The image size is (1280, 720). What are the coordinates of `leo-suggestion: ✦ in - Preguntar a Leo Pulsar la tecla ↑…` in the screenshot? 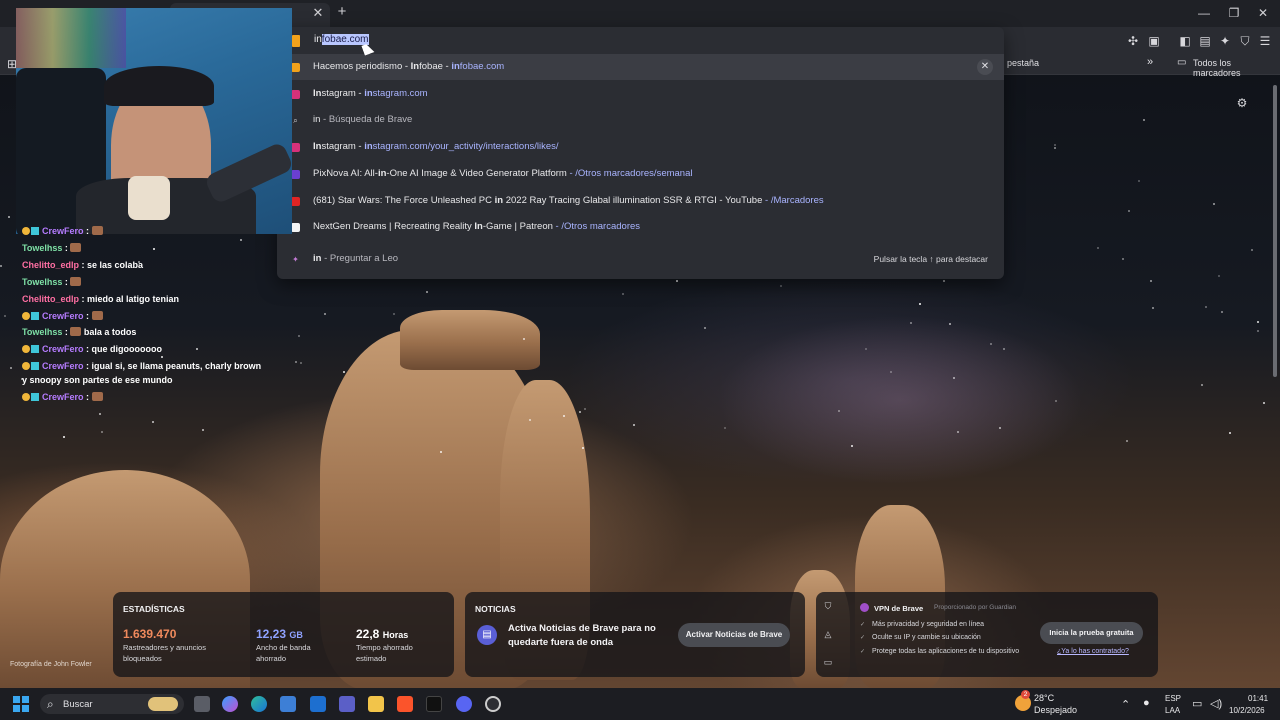 It's located at (640, 259).